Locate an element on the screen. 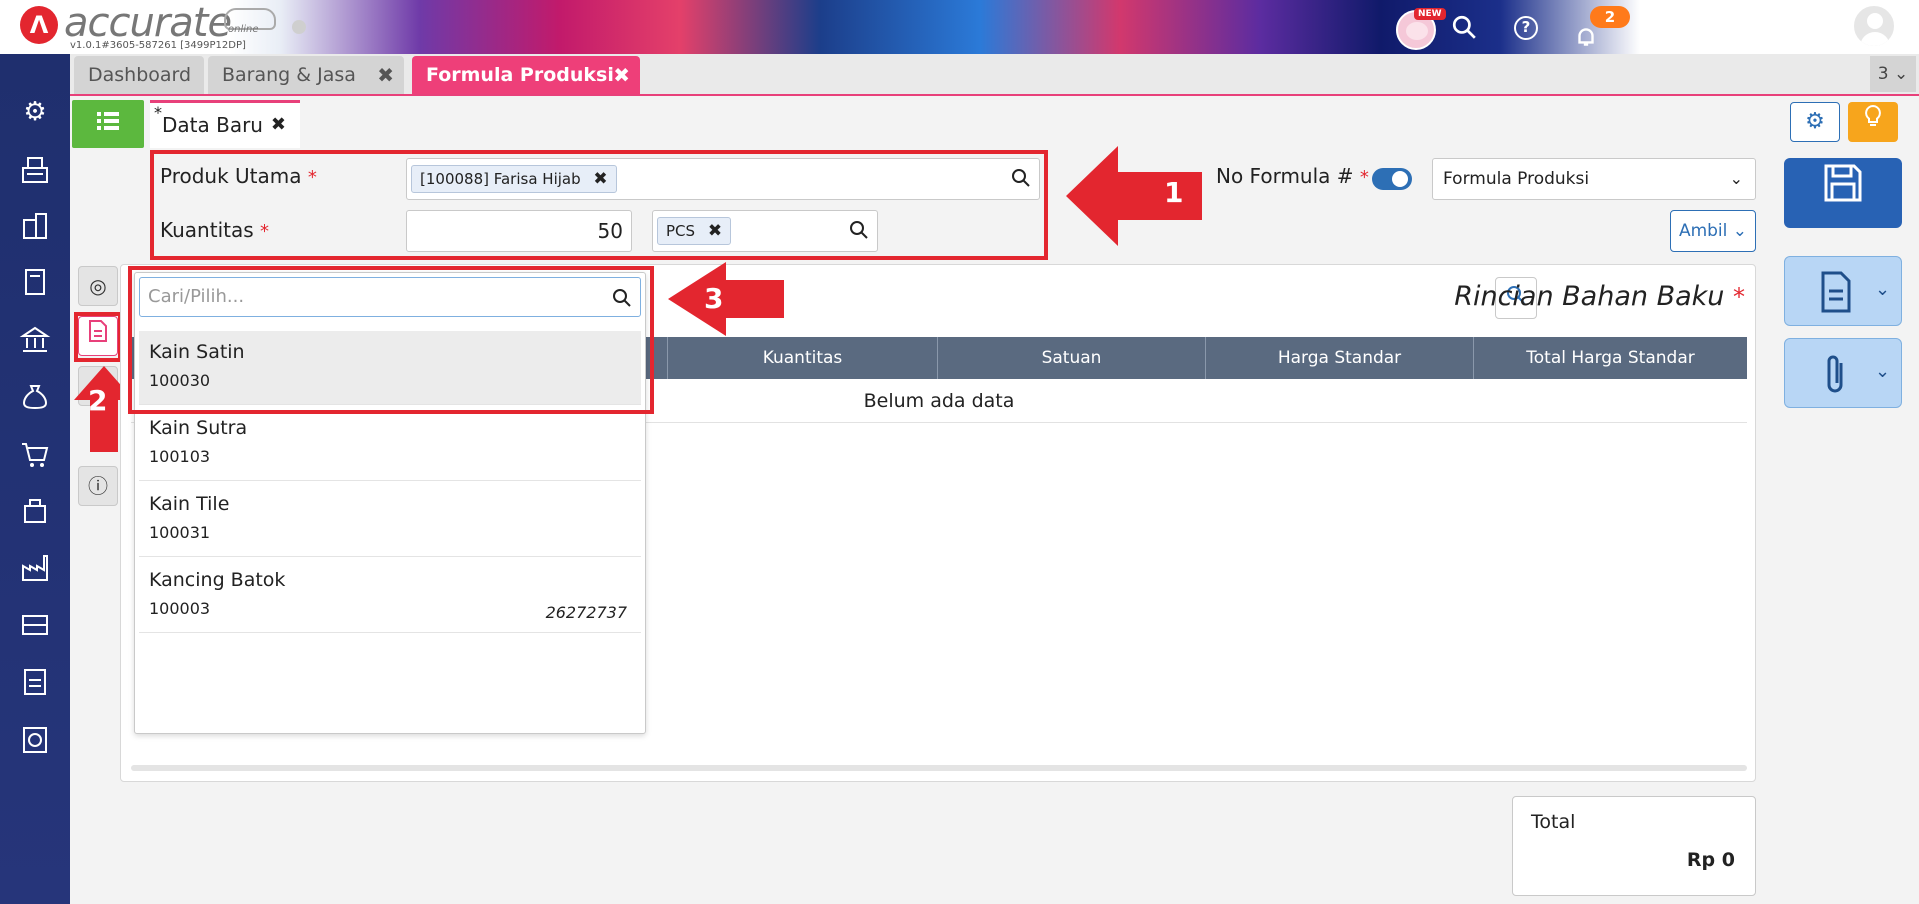  callout-number-2: 2 is located at coordinates (98, 400).